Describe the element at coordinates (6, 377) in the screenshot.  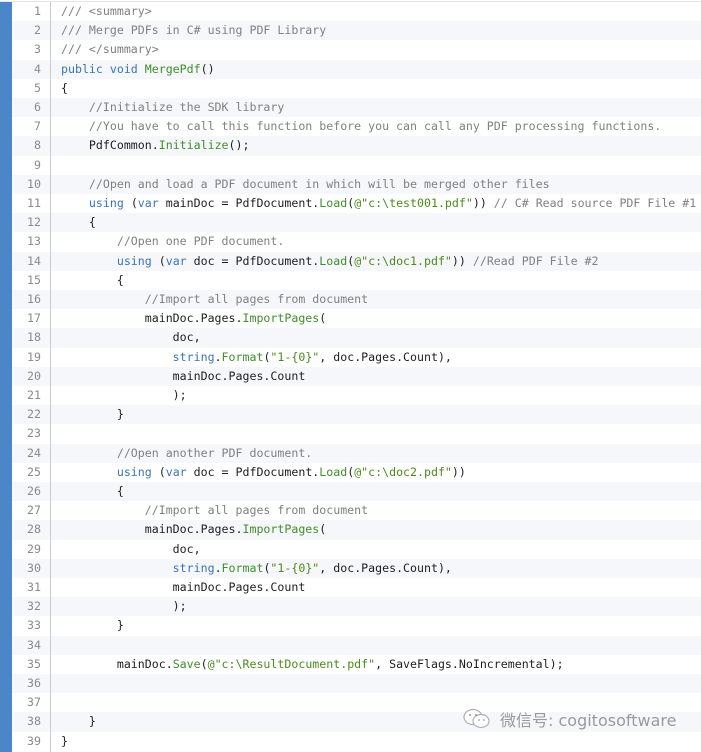
I see `accent-bar` at that location.